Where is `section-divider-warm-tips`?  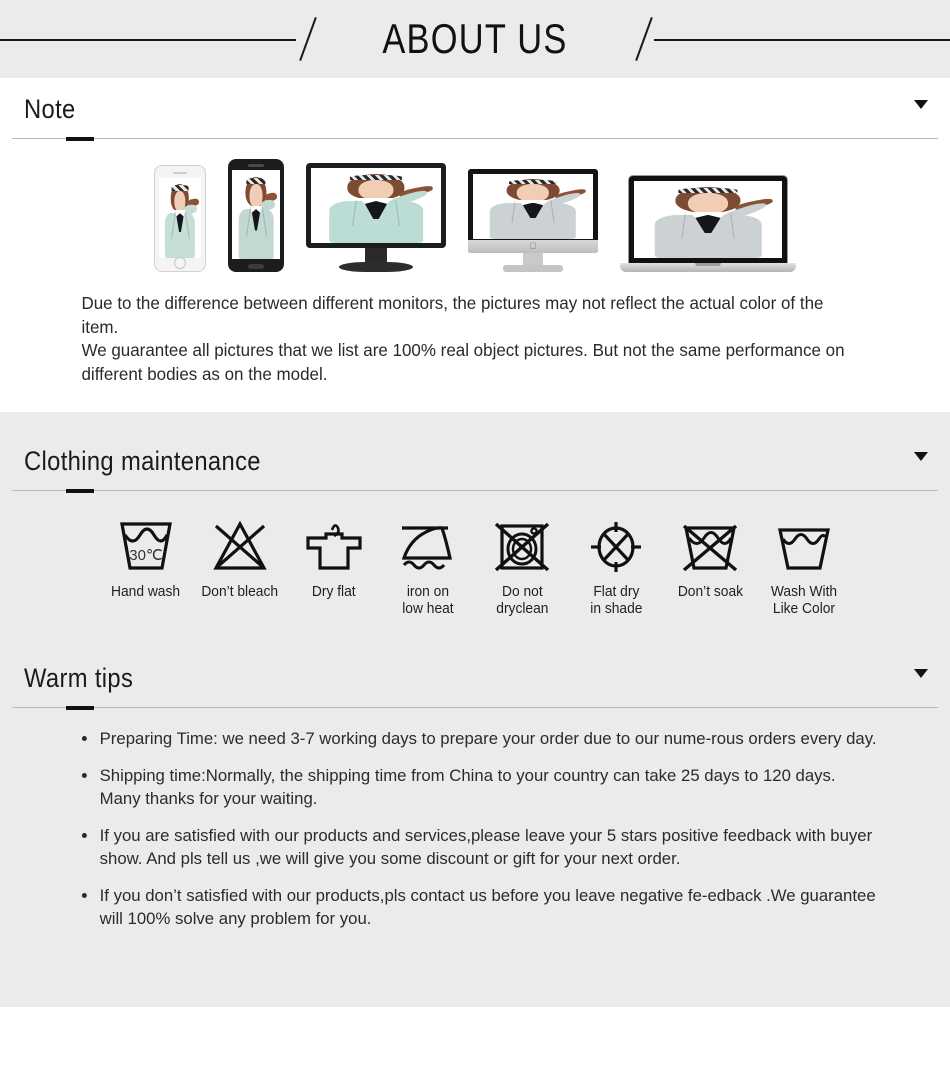 section-divider-warm-tips is located at coordinates (475, 708).